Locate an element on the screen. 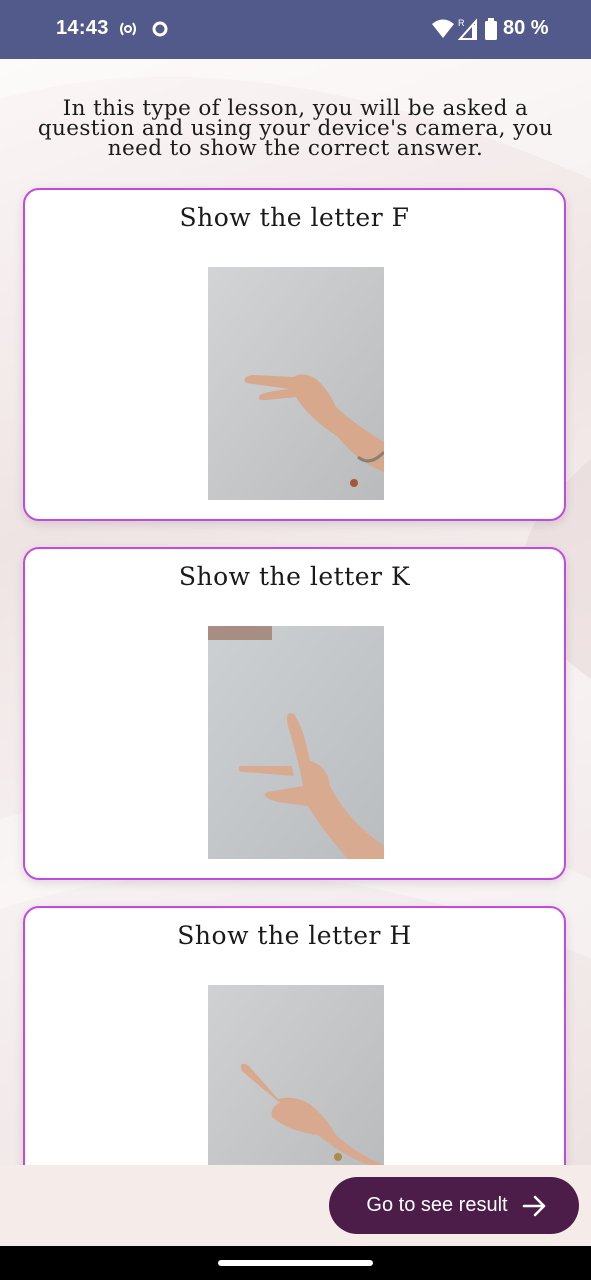  cellular-roaming-icon: R is located at coordinates (467, 31).